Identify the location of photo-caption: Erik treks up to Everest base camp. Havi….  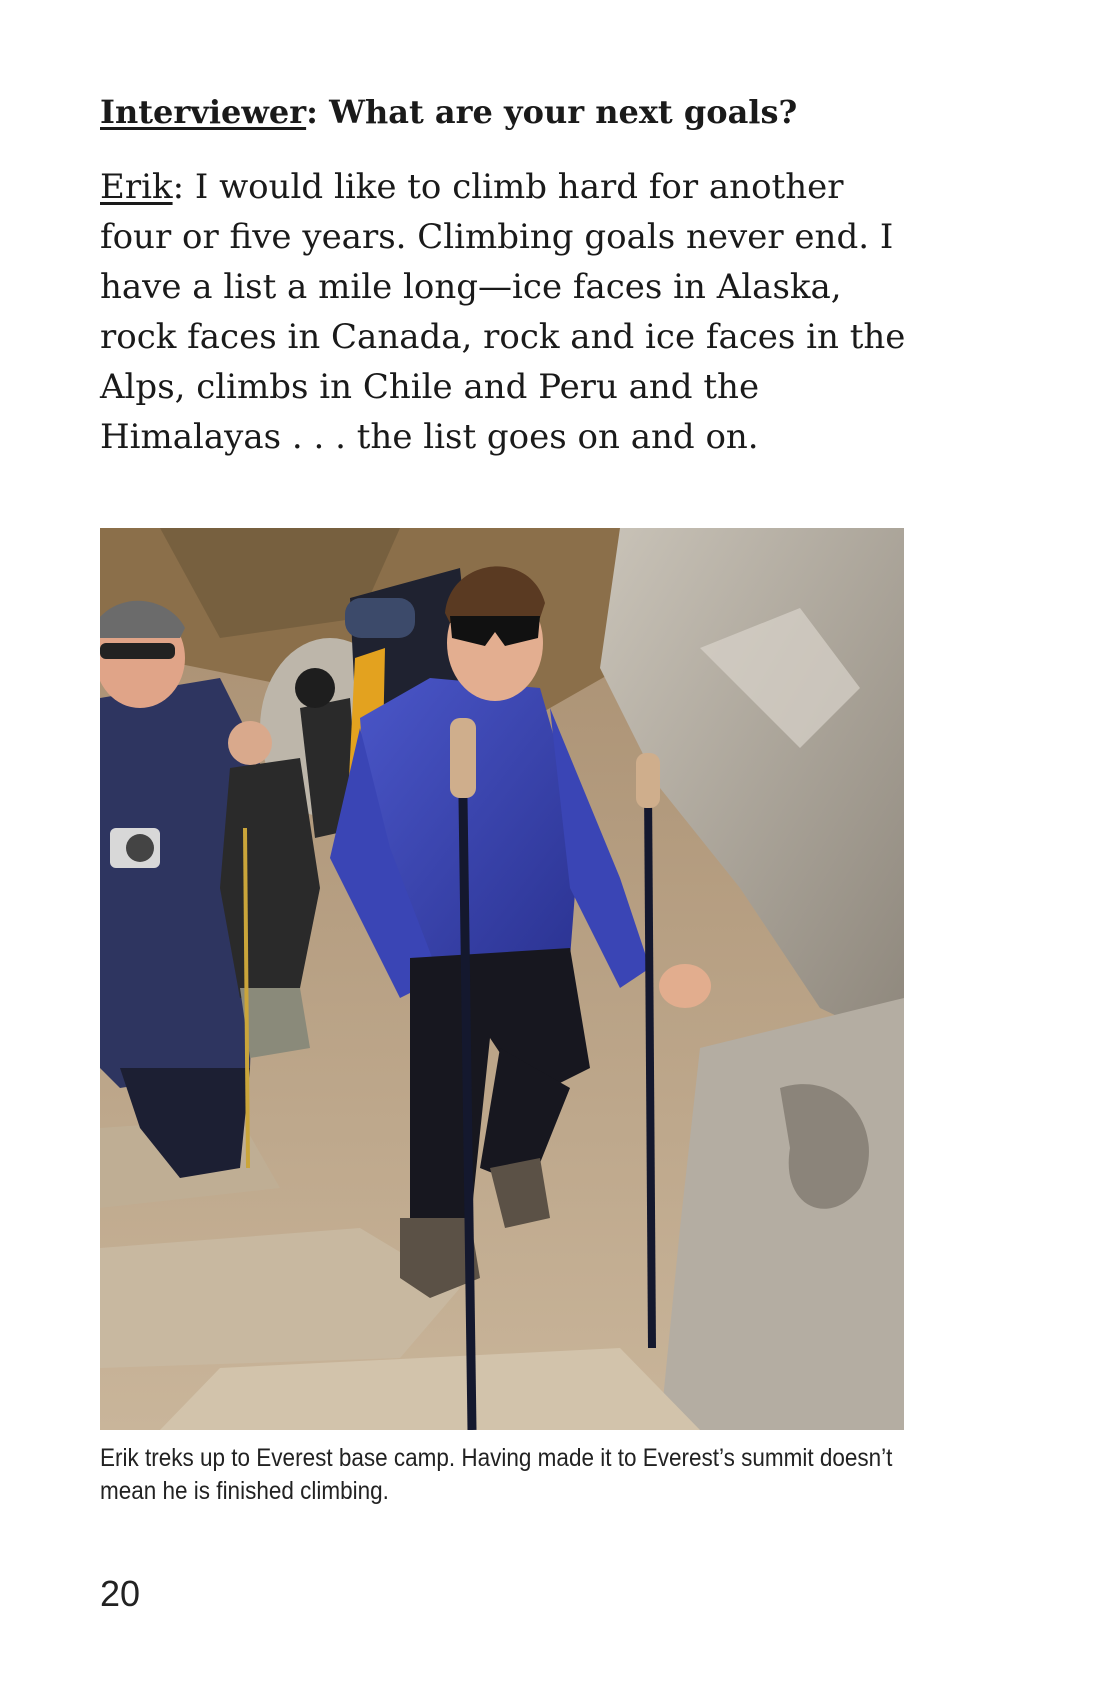
(496, 1474).